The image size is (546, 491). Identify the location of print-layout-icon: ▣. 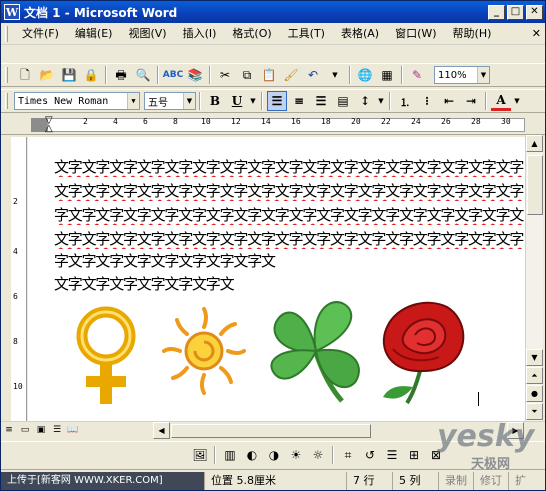
(41, 431).